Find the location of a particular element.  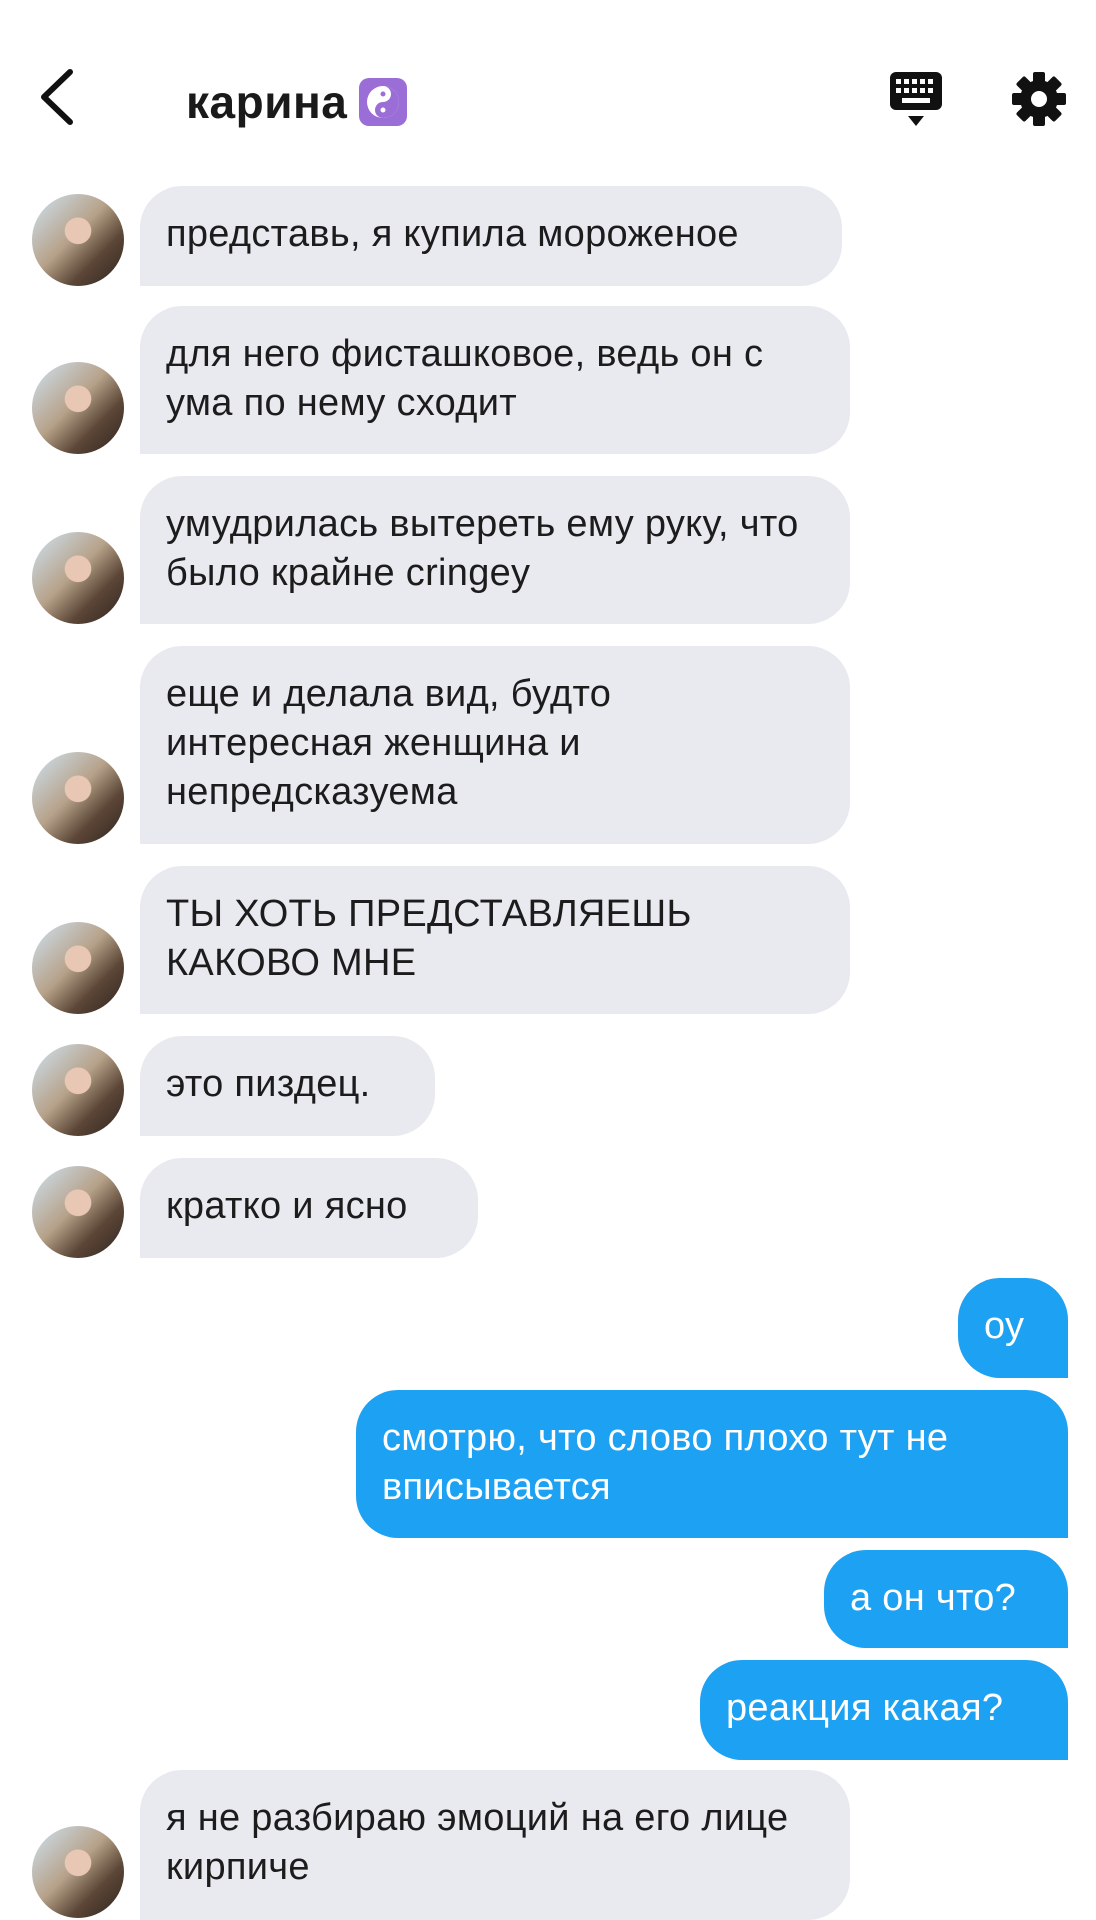

settings-button is located at coordinates (1039, 99).